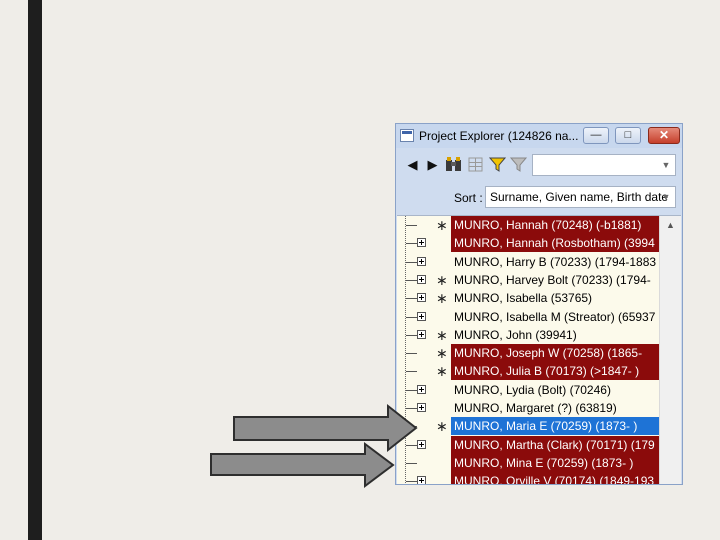 The height and width of the screenshot is (540, 720). What do you see at coordinates (497, 164) in the screenshot?
I see `filter-icon` at bounding box center [497, 164].